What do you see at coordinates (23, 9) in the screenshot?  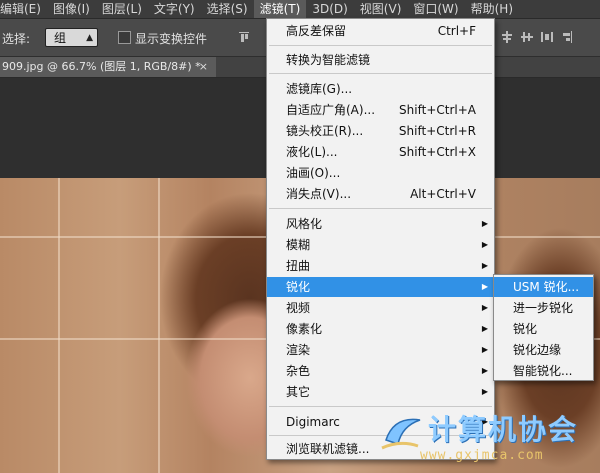 I see `menu-edit: 编辑(E)` at bounding box center [23, 9].